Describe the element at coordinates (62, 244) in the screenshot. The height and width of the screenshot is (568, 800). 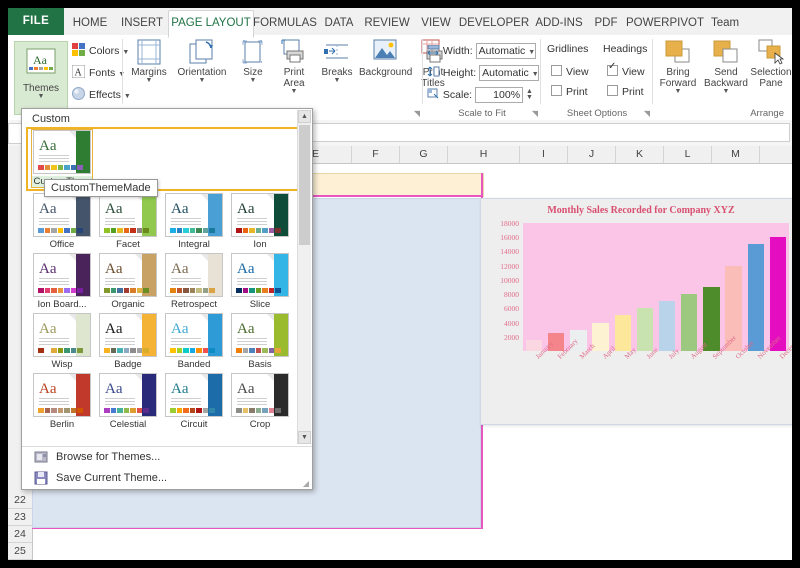
I see `theme-label: Office` at that location.